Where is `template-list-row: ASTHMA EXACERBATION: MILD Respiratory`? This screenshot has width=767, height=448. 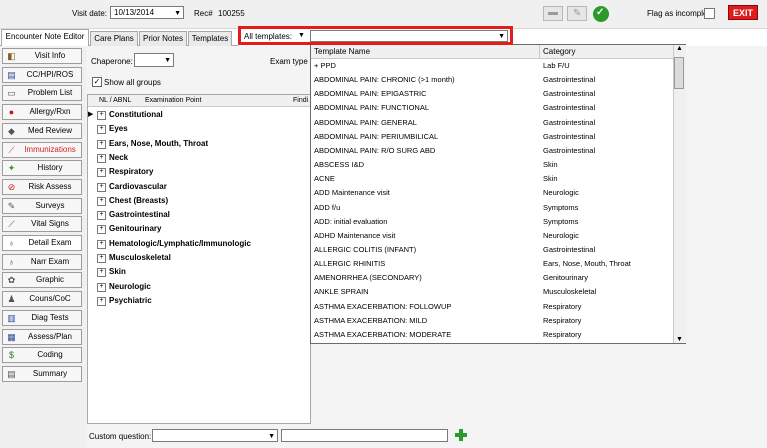 template-list-row: ASTHMA EXACERBATION: MILD Respiratory is located at coordinates (492, 321).